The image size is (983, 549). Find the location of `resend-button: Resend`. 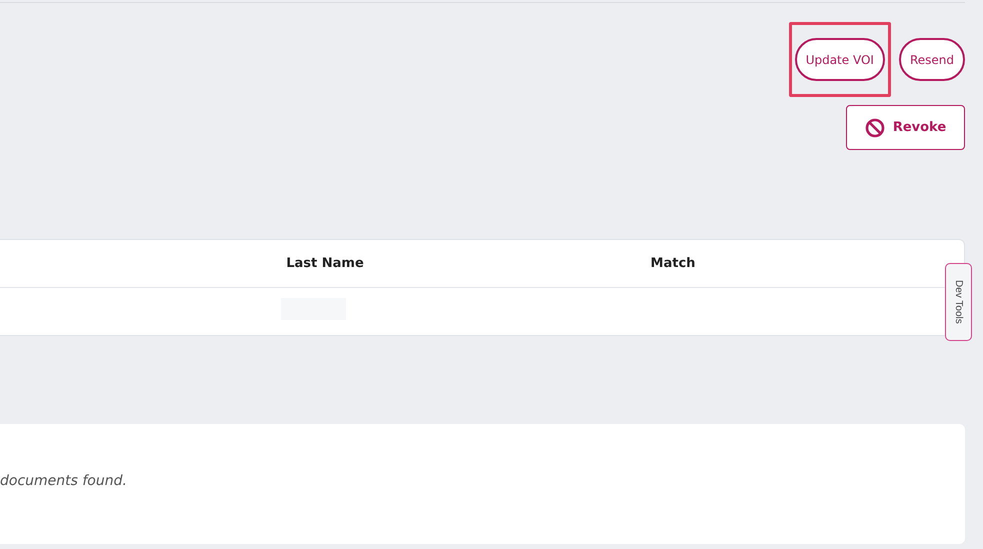

resend-button: Resend is located at coordinates (931, 59).